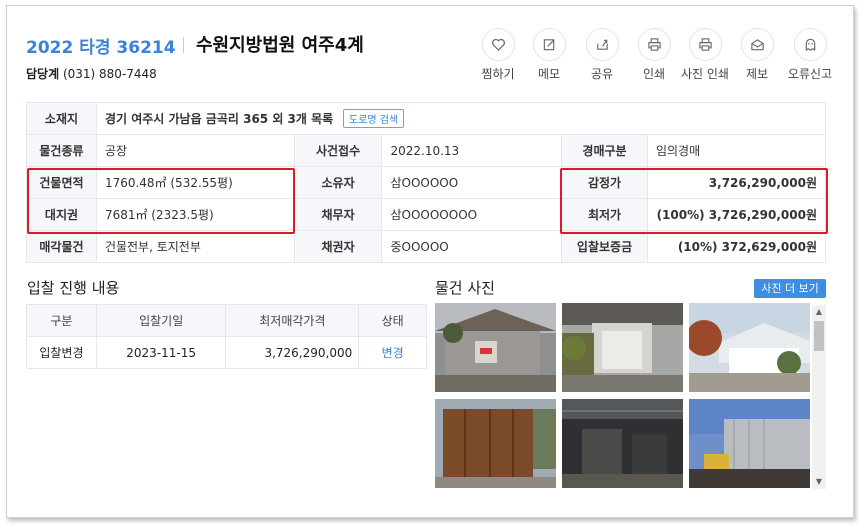  Describe the element at coordinates (819, 336) in the screenshot. I see `scroll-thumb` at that location.